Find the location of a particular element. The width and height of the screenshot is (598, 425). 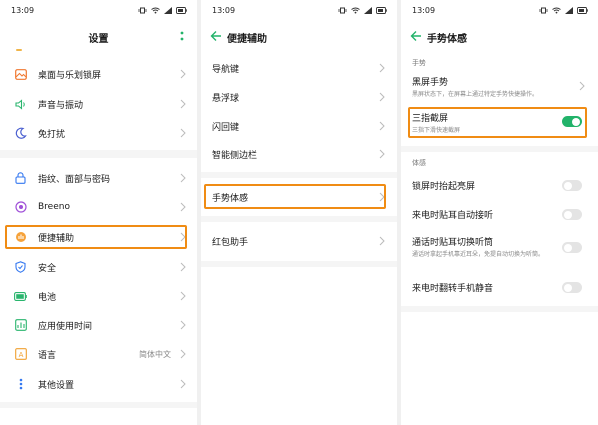

svg-text: A is located at coordinates (20, 355).